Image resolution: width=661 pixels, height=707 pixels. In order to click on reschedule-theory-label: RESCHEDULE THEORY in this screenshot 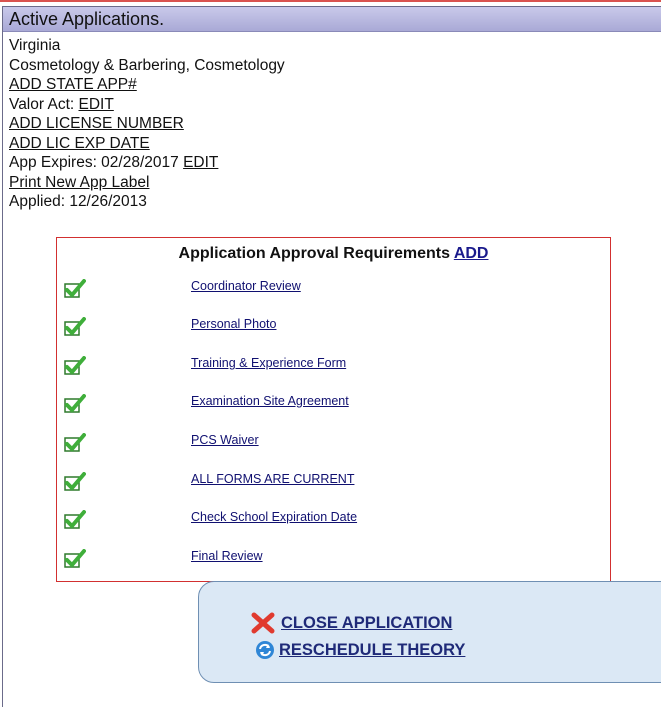, I will do `click(372, 649)`.